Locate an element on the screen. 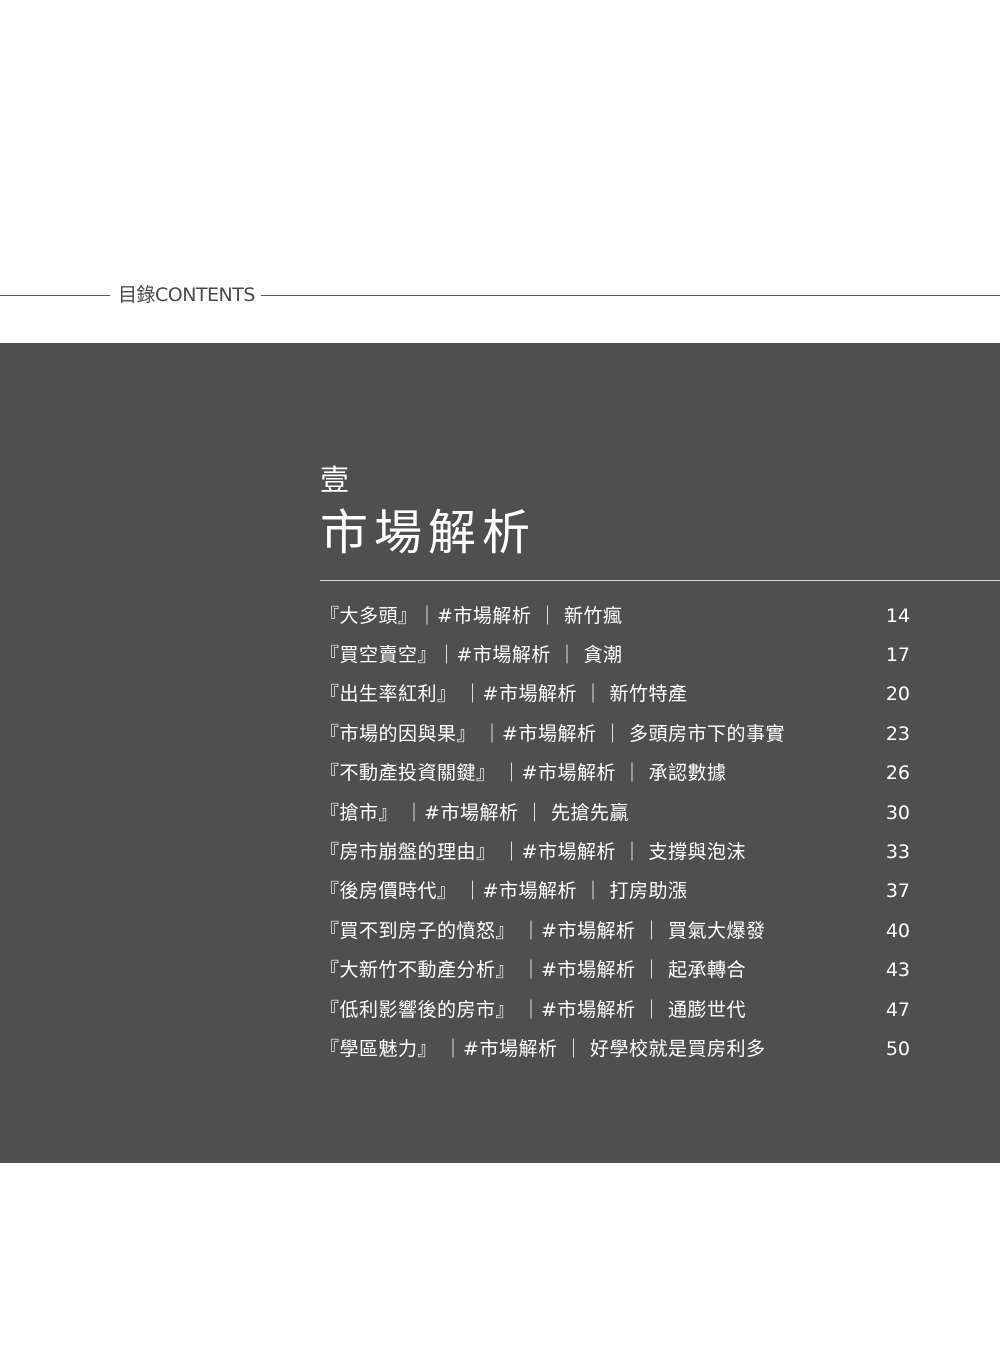 The width and height of the screenshot is (1000, 1353). toc-entry-title: 『後房價時代』 ｜#市場解析 ｜ 打房助漲 is located at coordinates (504, 891).